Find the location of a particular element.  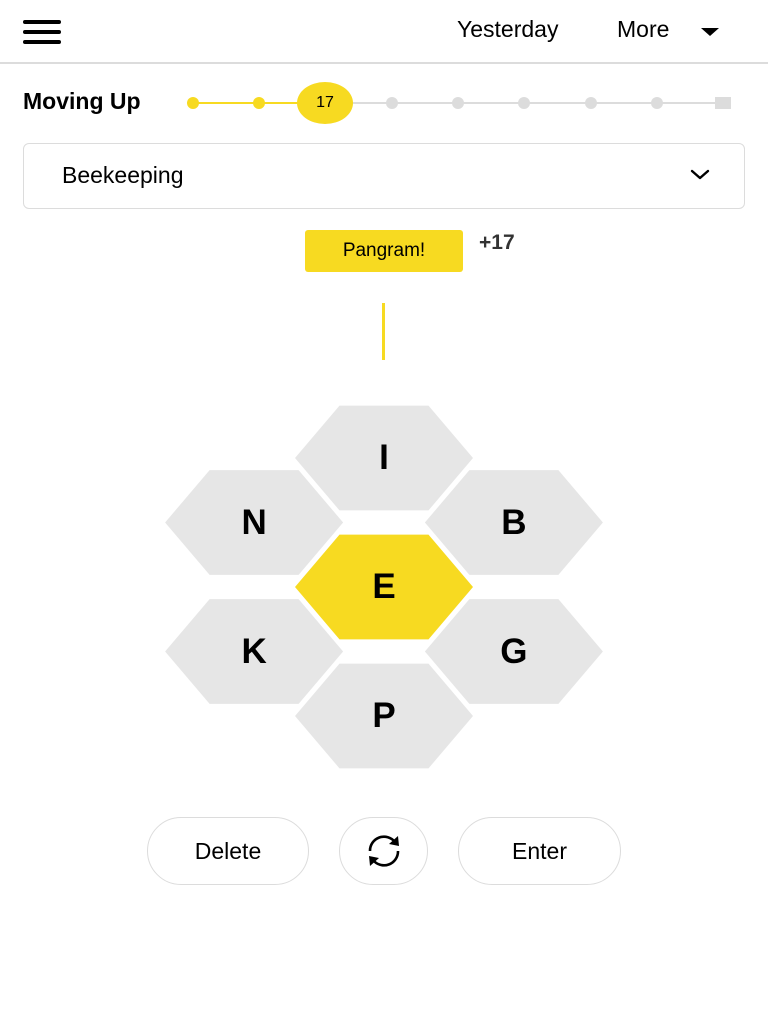

delete-button: Delete is located at coordinates (228, 851).